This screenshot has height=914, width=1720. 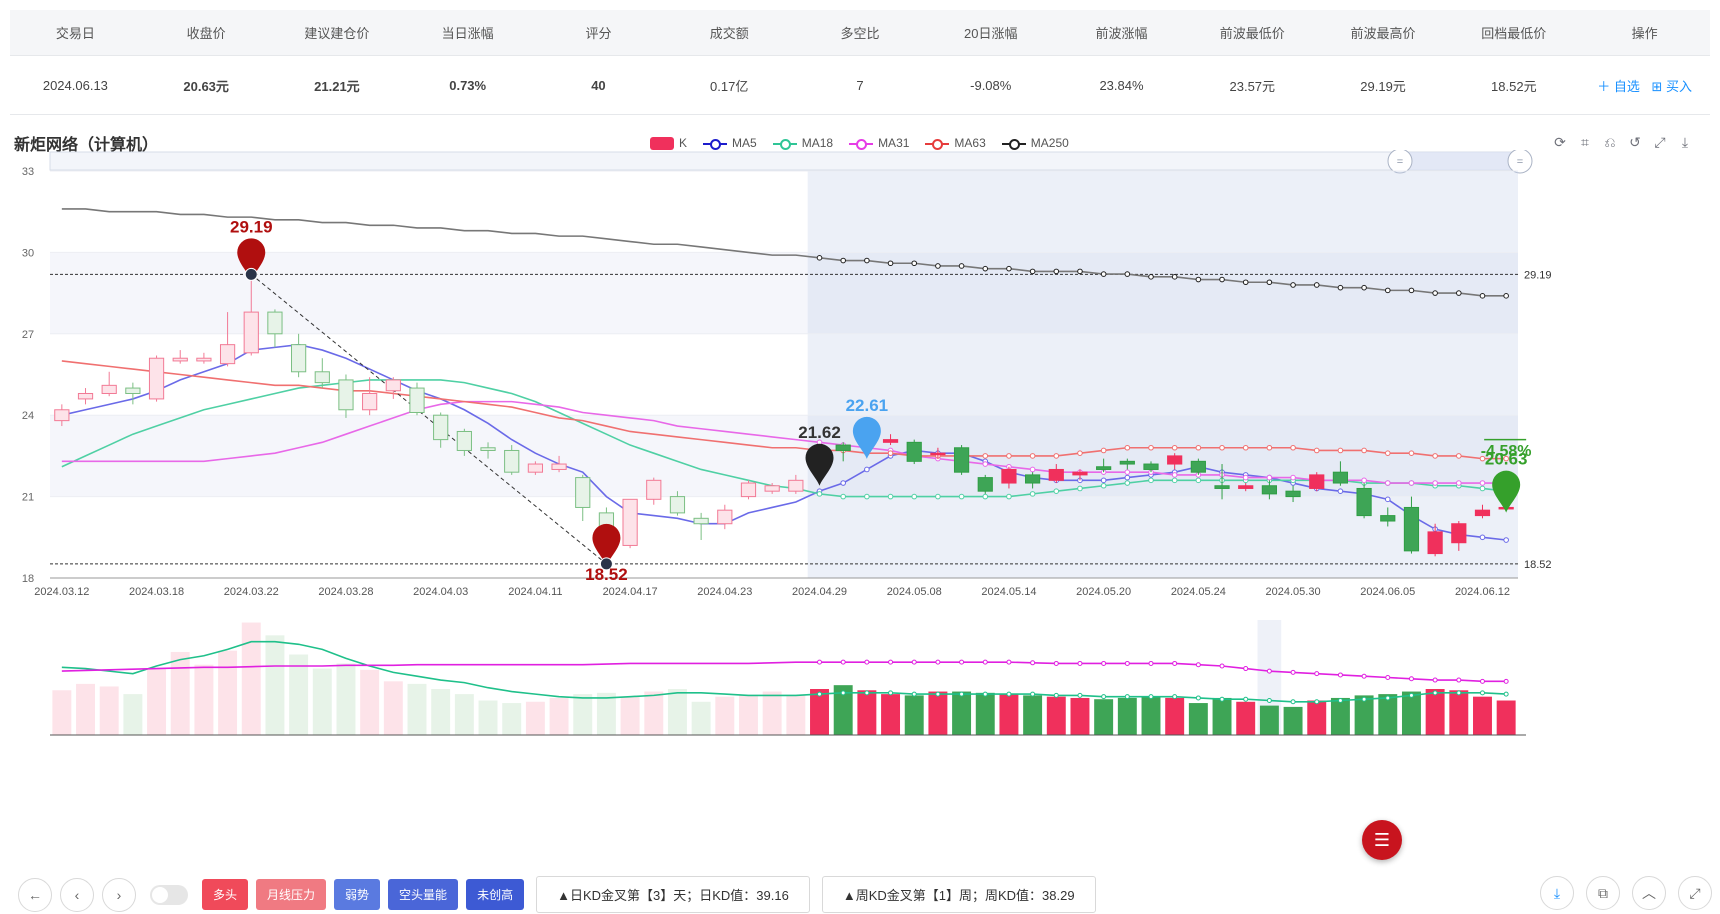 What do you see at coordinates (1482, 592) in the screenshot?
I see `x-tick-label: 2024.06.12` at bounding box center [1482, 592].